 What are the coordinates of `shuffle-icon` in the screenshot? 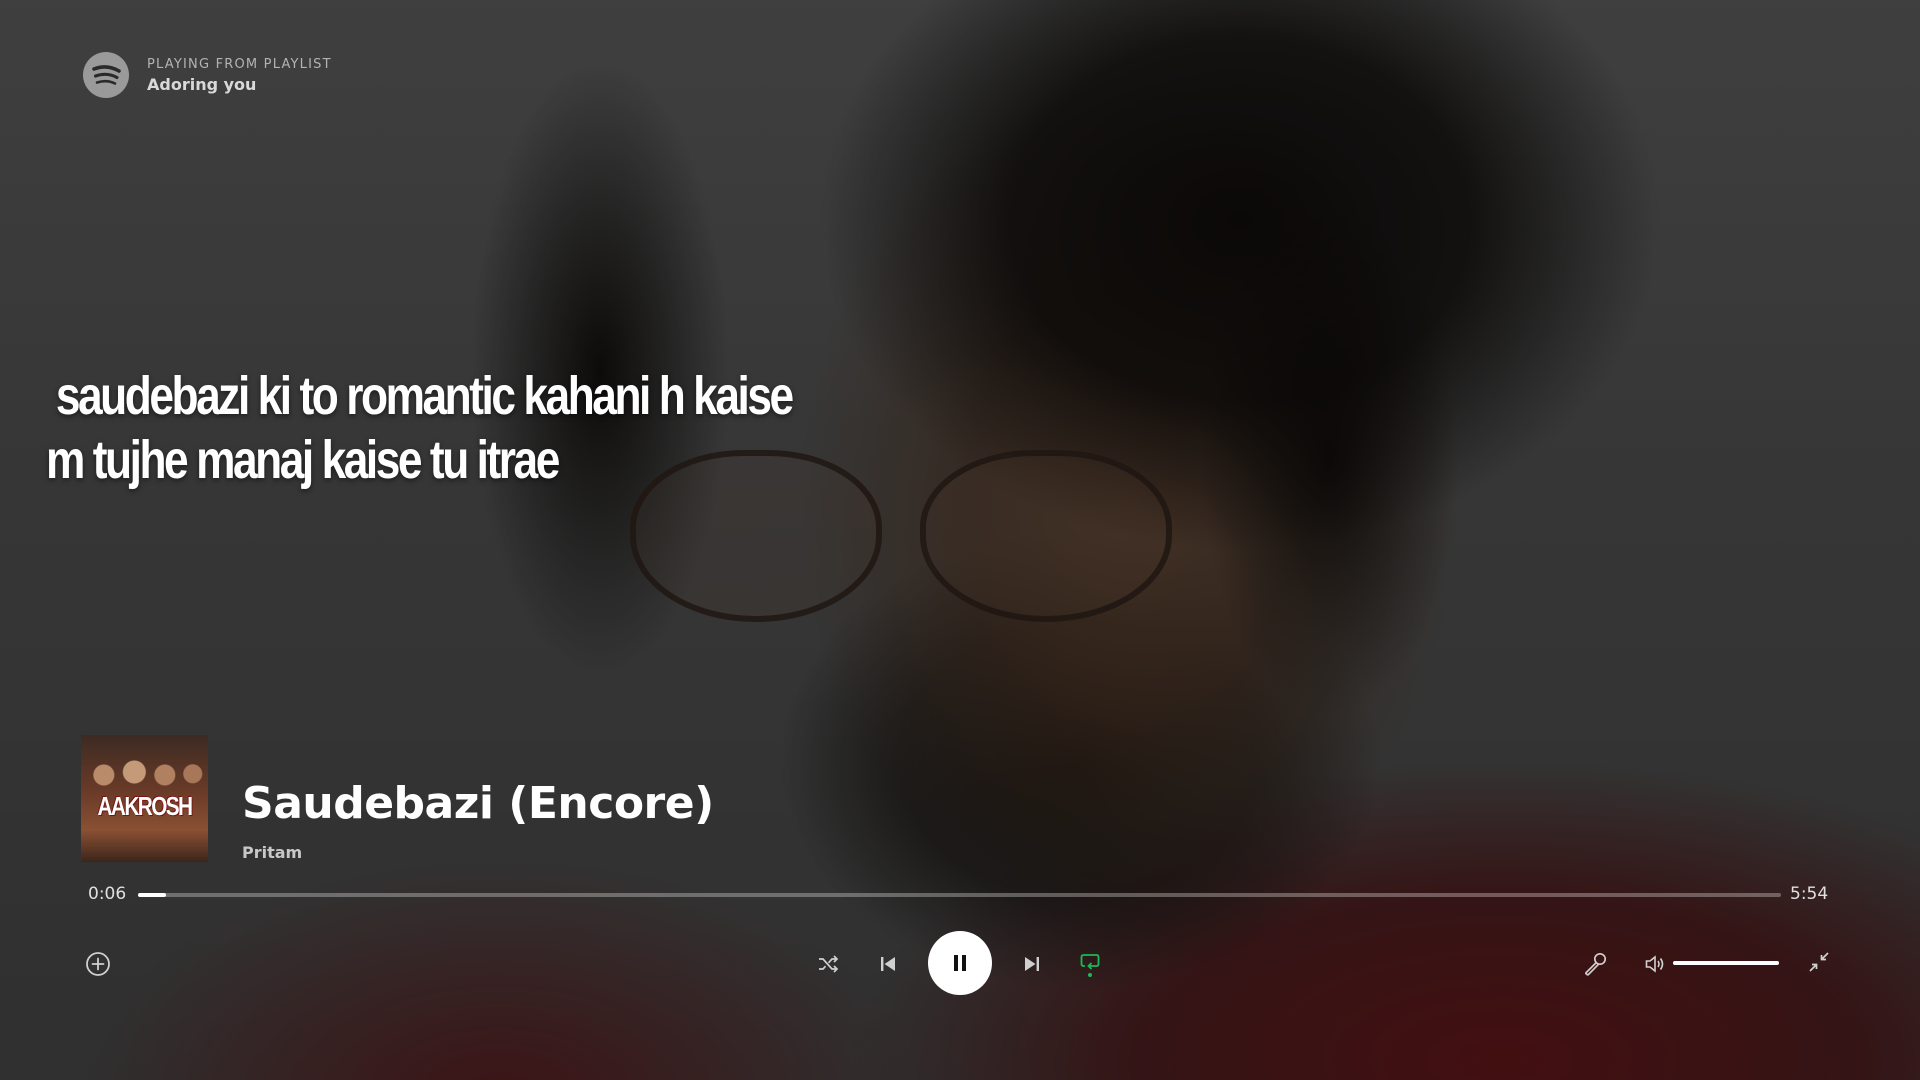 It's located at (829, 964).